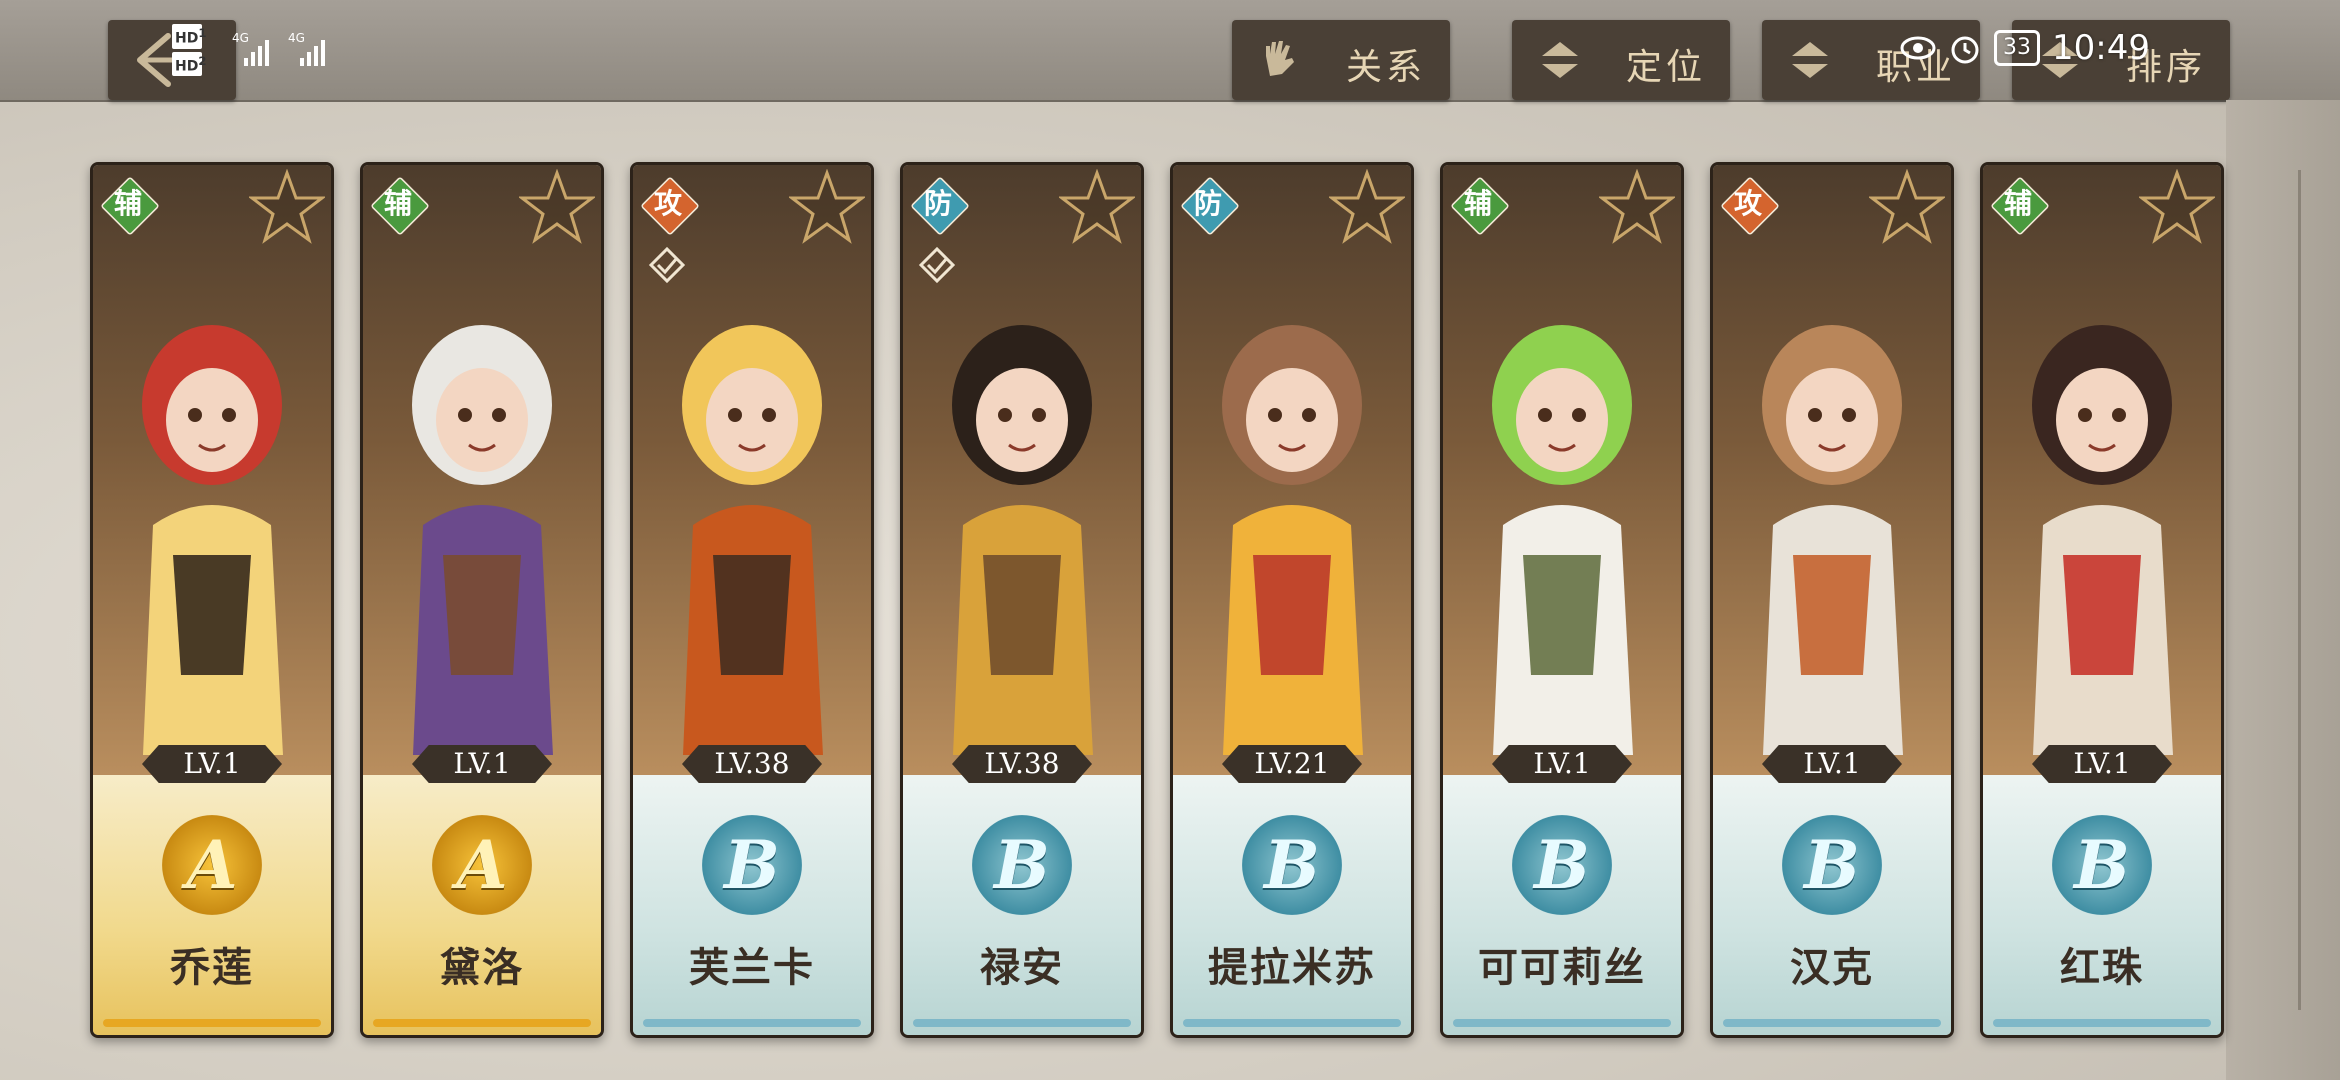 The height and width of the screenshot is (1080, 2340). What do you see at coordinates (189, 64) in the screenshot?
I see `sim2-hd-label: HD2` at bounding box center [189, 64].